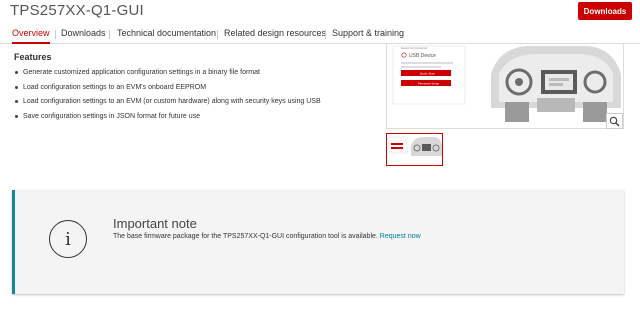 Image resolution: width=640 pixels, height=309 pixels. Describe the element at coordinates (320, 12) in the screenshot. I see `header-bar: TPS257XX-Q1-GUI Downloads` at that location.